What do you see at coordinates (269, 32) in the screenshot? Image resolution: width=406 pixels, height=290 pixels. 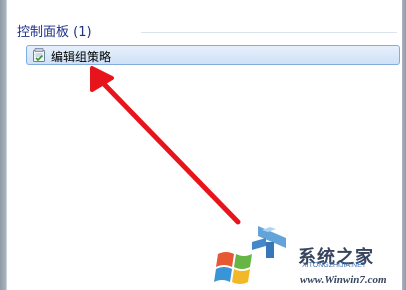 I see `group-divider` at bounding box center [269, 32].